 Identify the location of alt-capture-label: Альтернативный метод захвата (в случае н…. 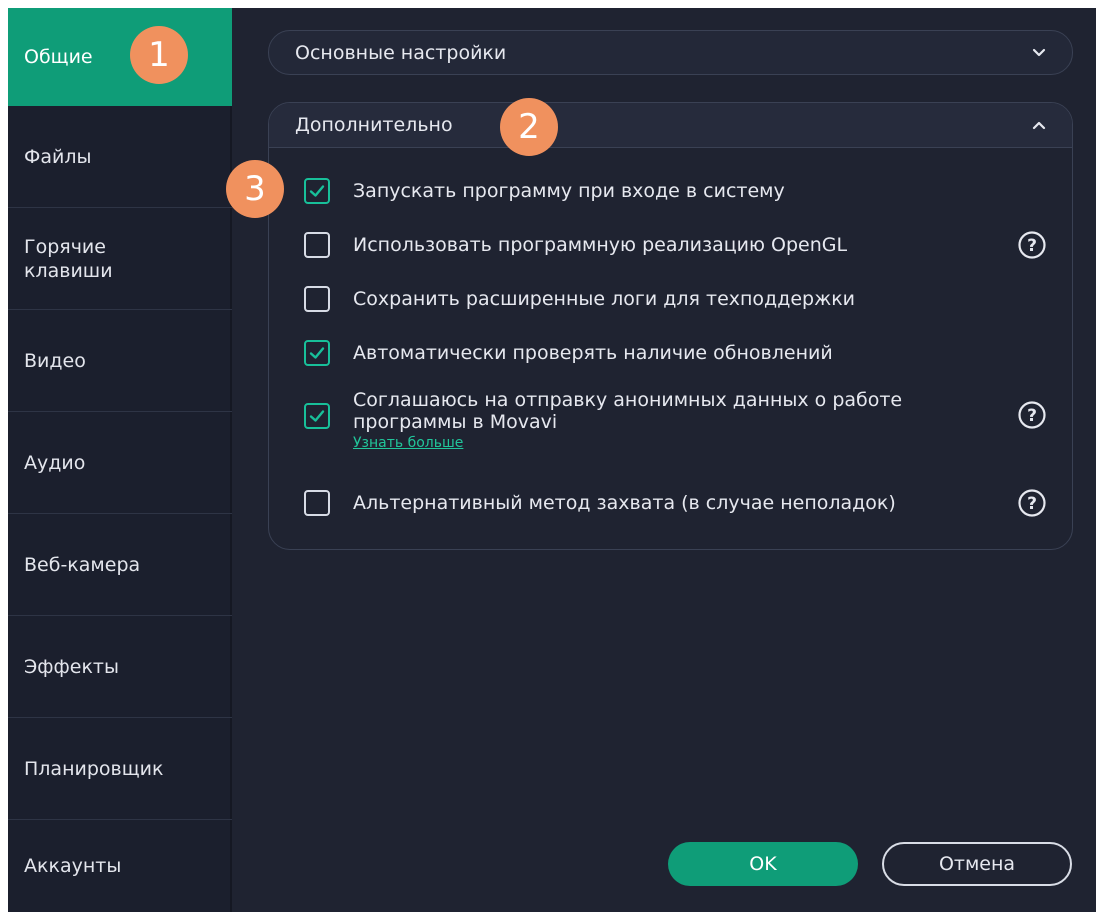
(663, 503).